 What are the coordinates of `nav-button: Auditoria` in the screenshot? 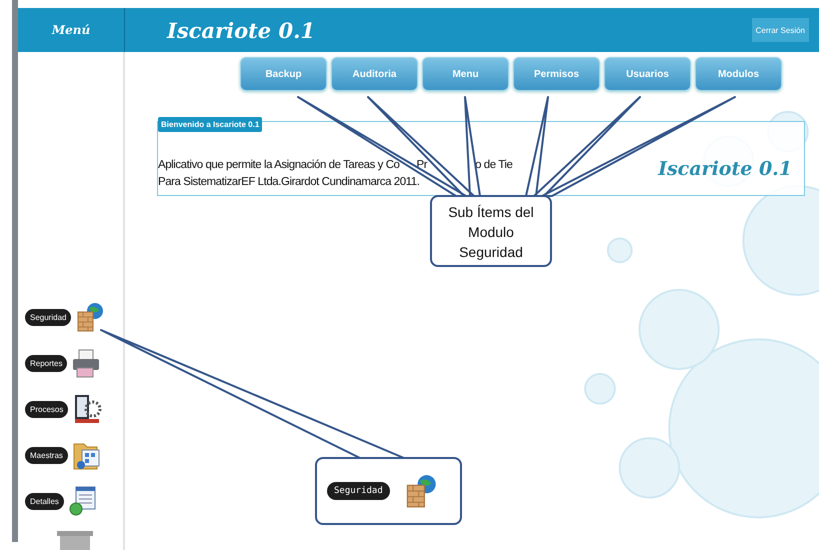 It's located at (374, 74).